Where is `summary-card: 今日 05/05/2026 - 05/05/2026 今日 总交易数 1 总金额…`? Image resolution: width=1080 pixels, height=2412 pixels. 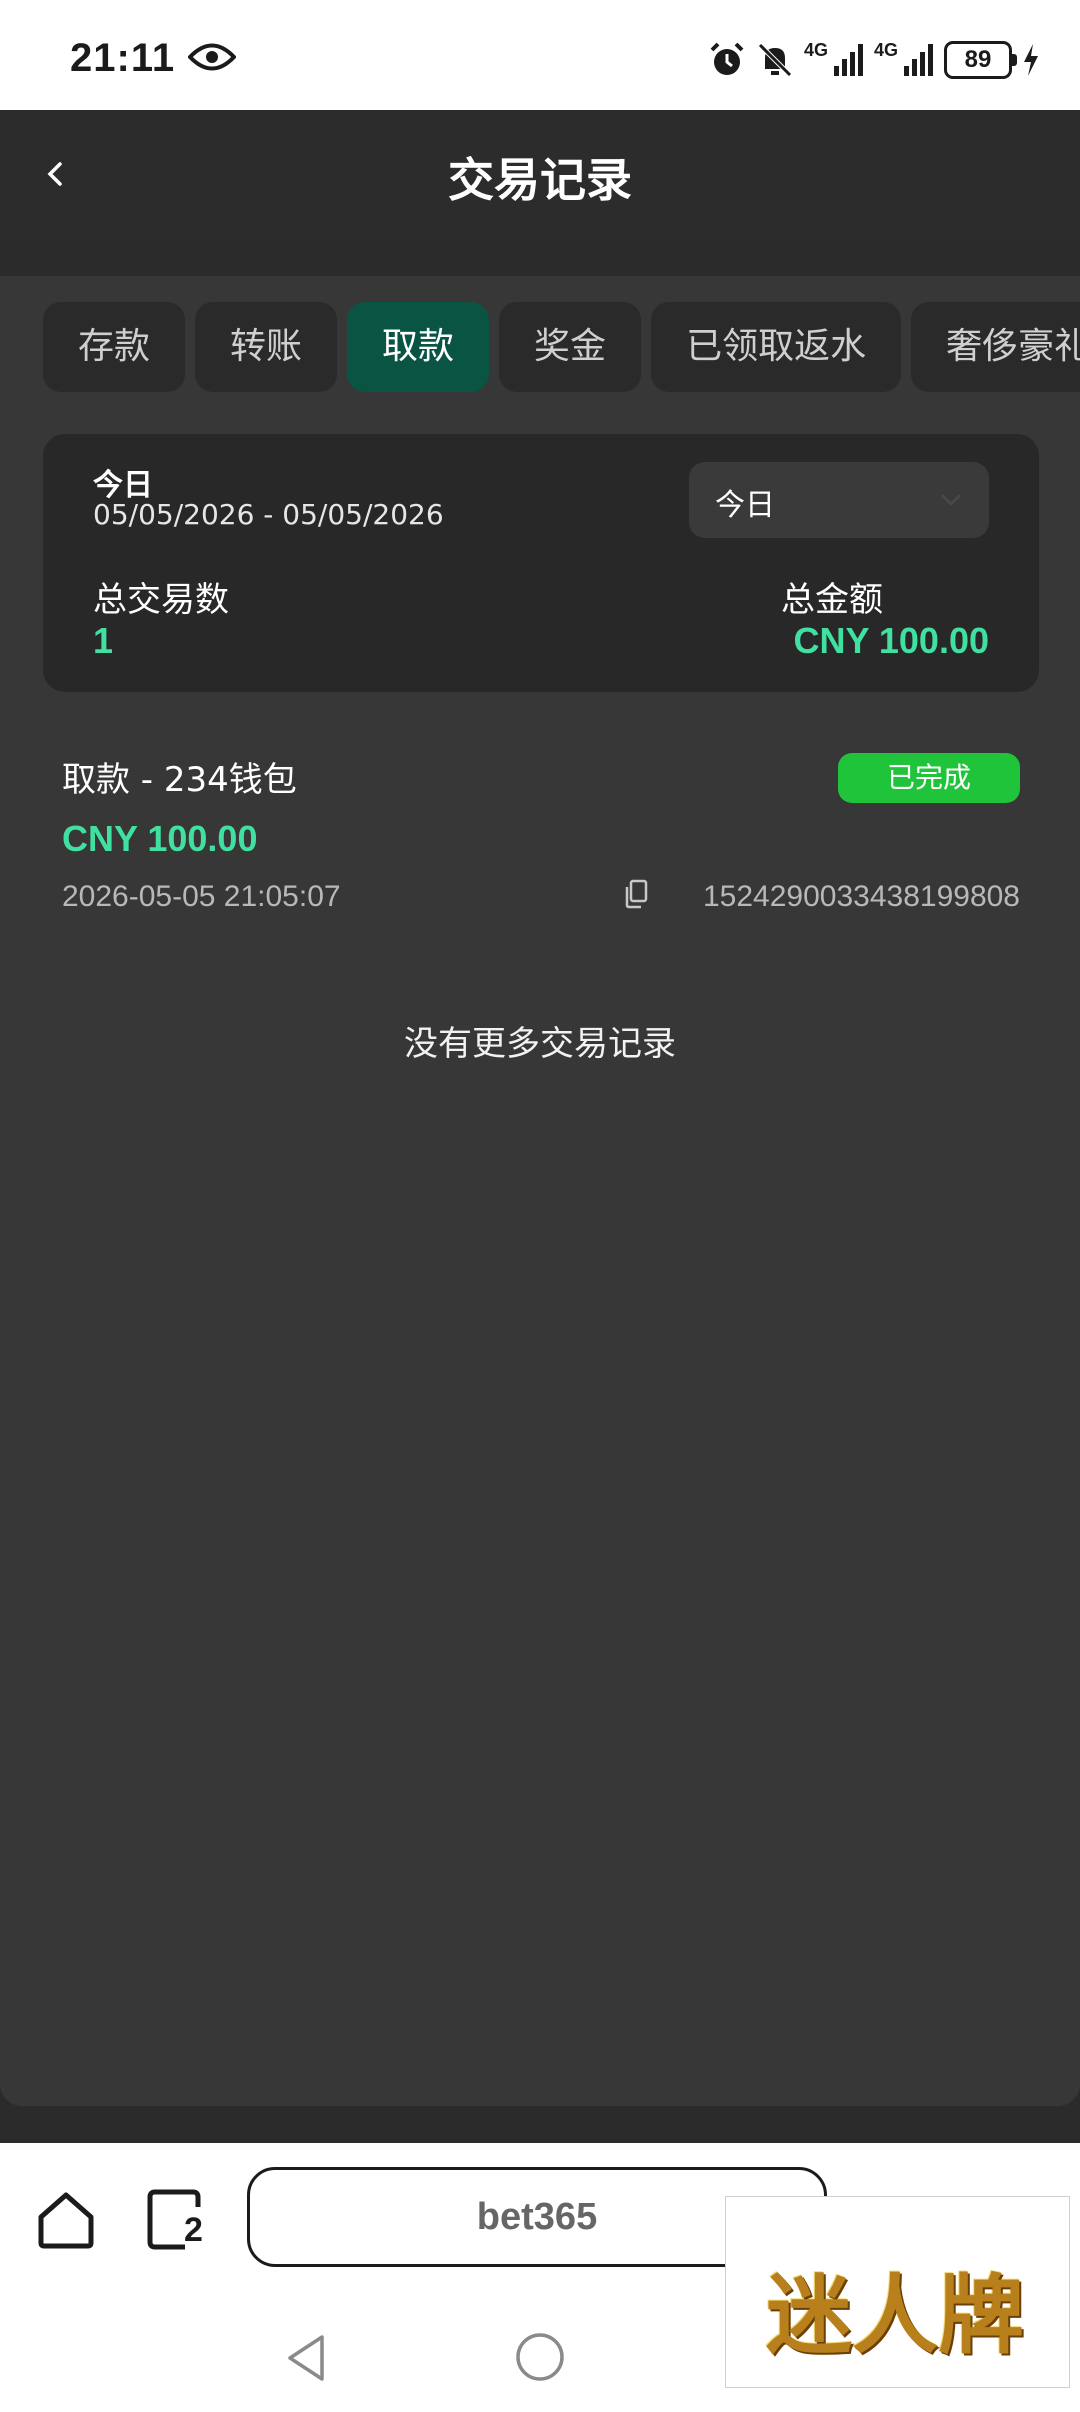
summary-card: 今日 05/05/2026 - 05/05/2026 今日 总交易数 1 总金额… is located at coordinates (541, 563).